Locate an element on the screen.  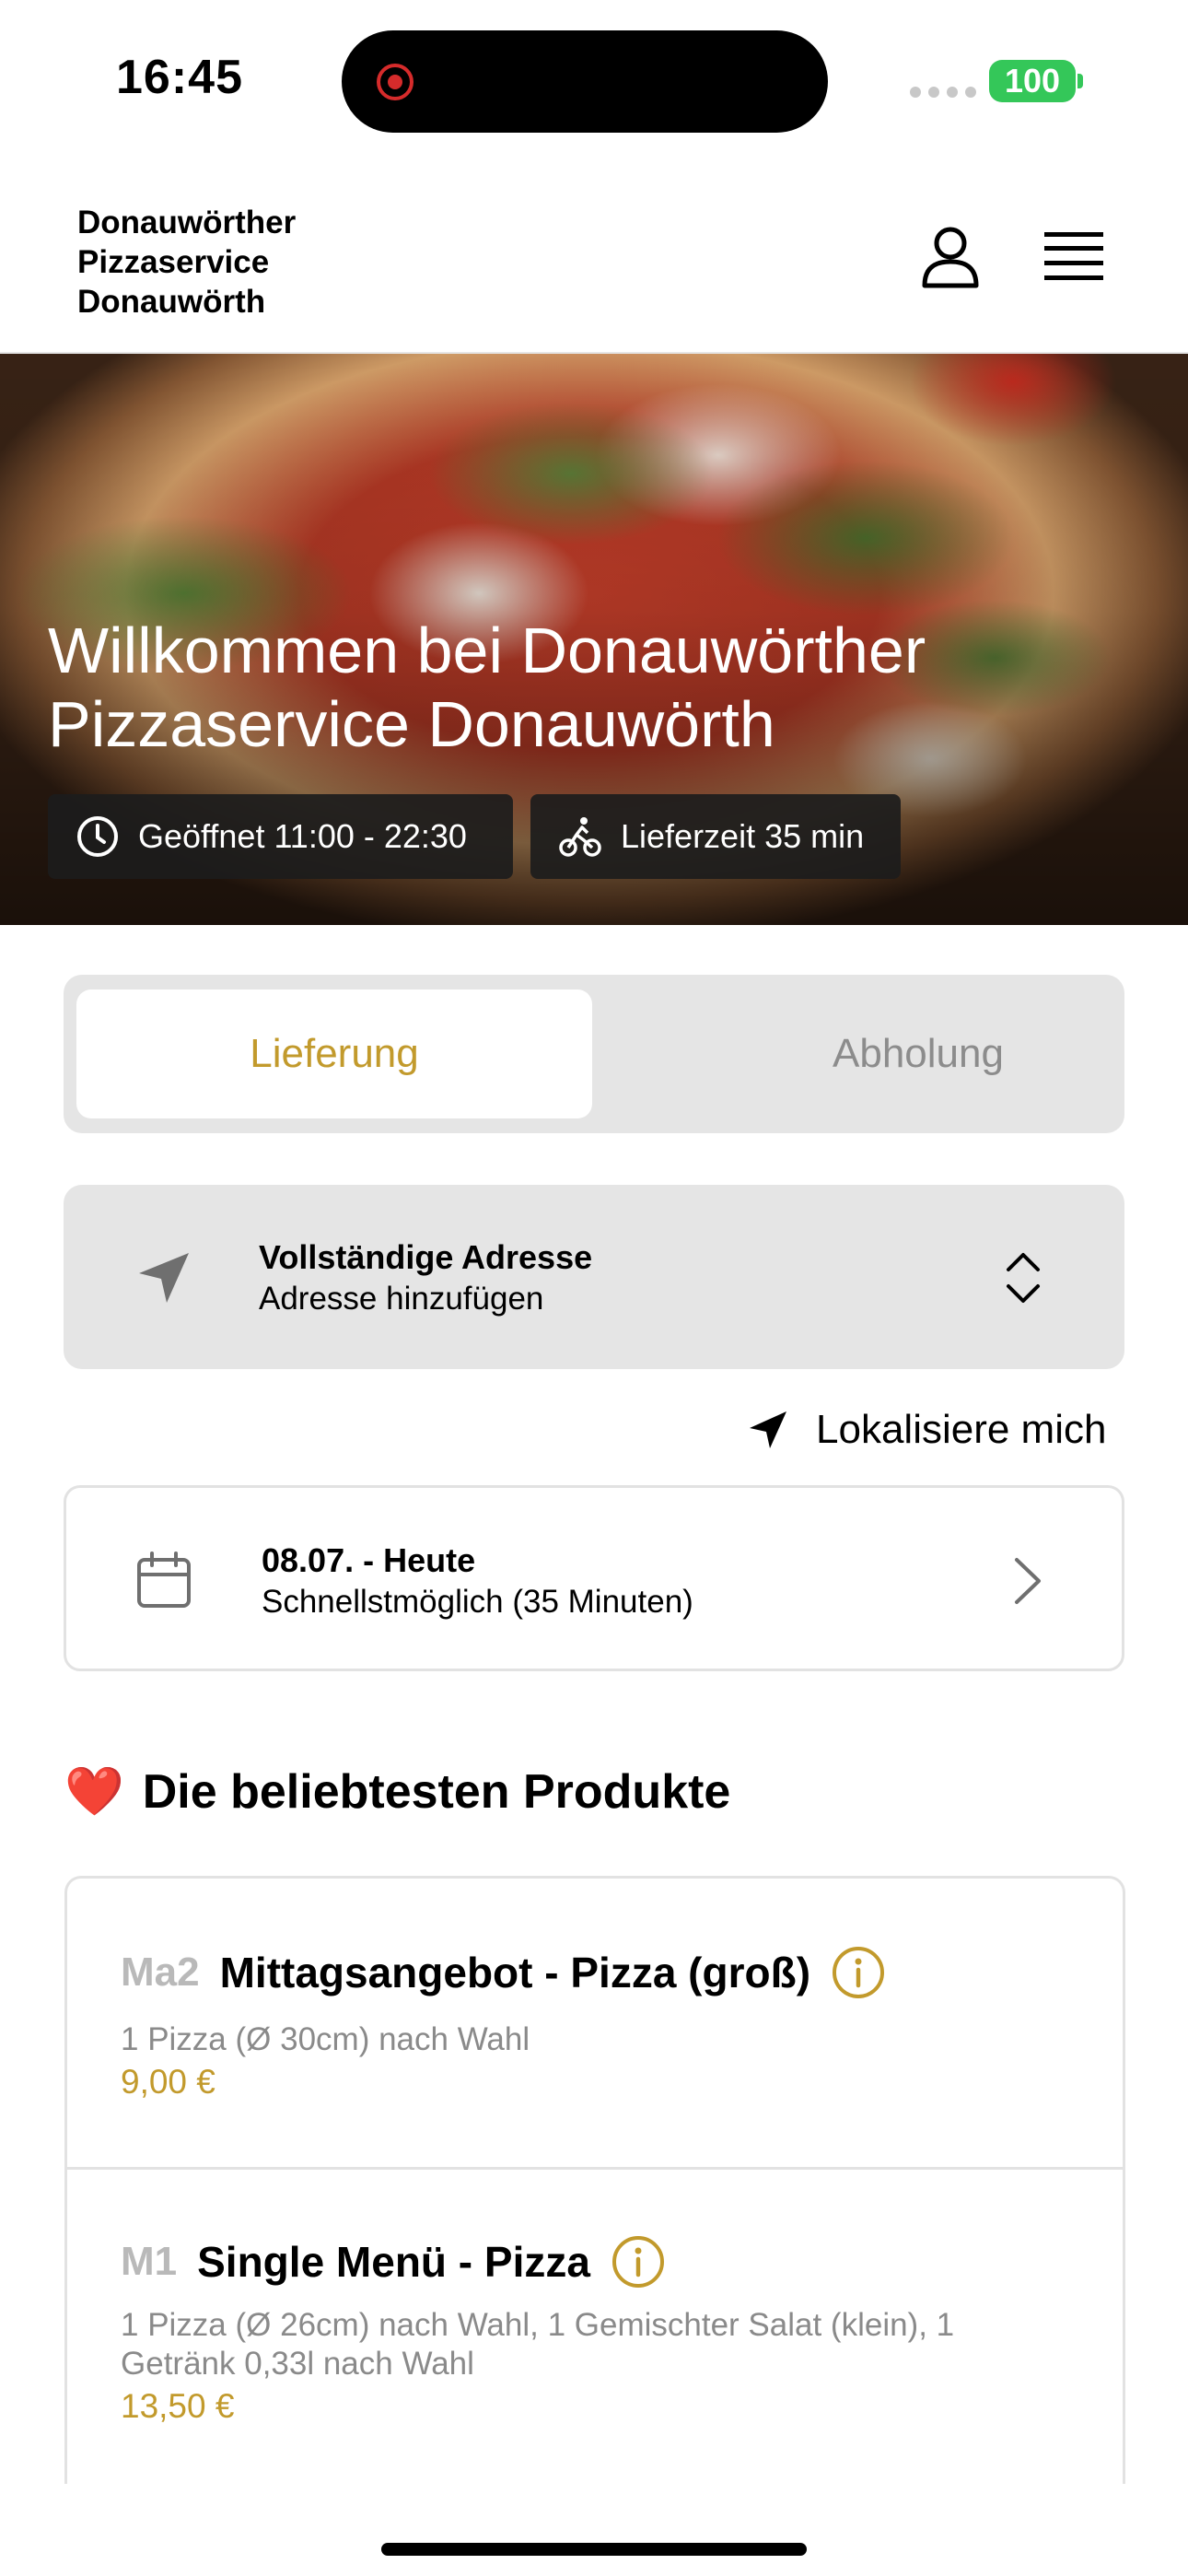
locate-me-button: Lokalisiere mich is located at coordinates (937, 1430).